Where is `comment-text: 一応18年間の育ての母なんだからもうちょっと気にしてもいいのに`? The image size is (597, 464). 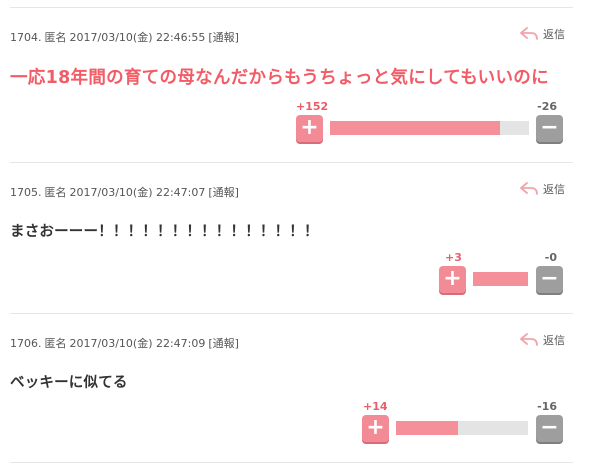
comment-text: 一応18年間の育ての母なんだからもうちょっと気にしてもいいのに is located at coordinates (279, 78).